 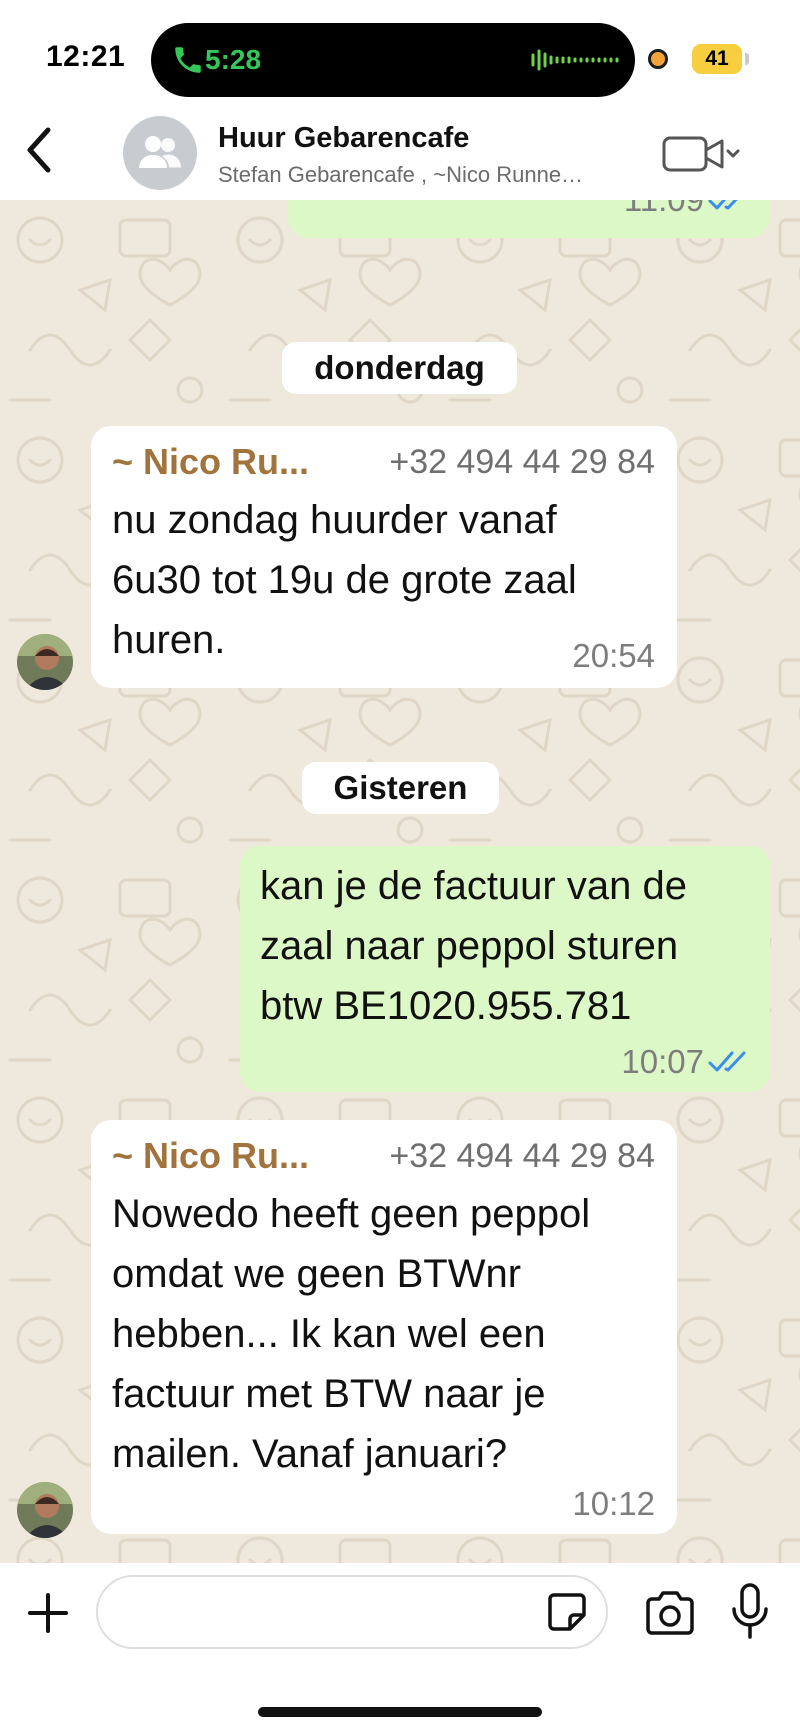 What do you see at coordinates (169, 640) in the screenshot?
I see `message-line: huren.` at bounding box center [169, 640].